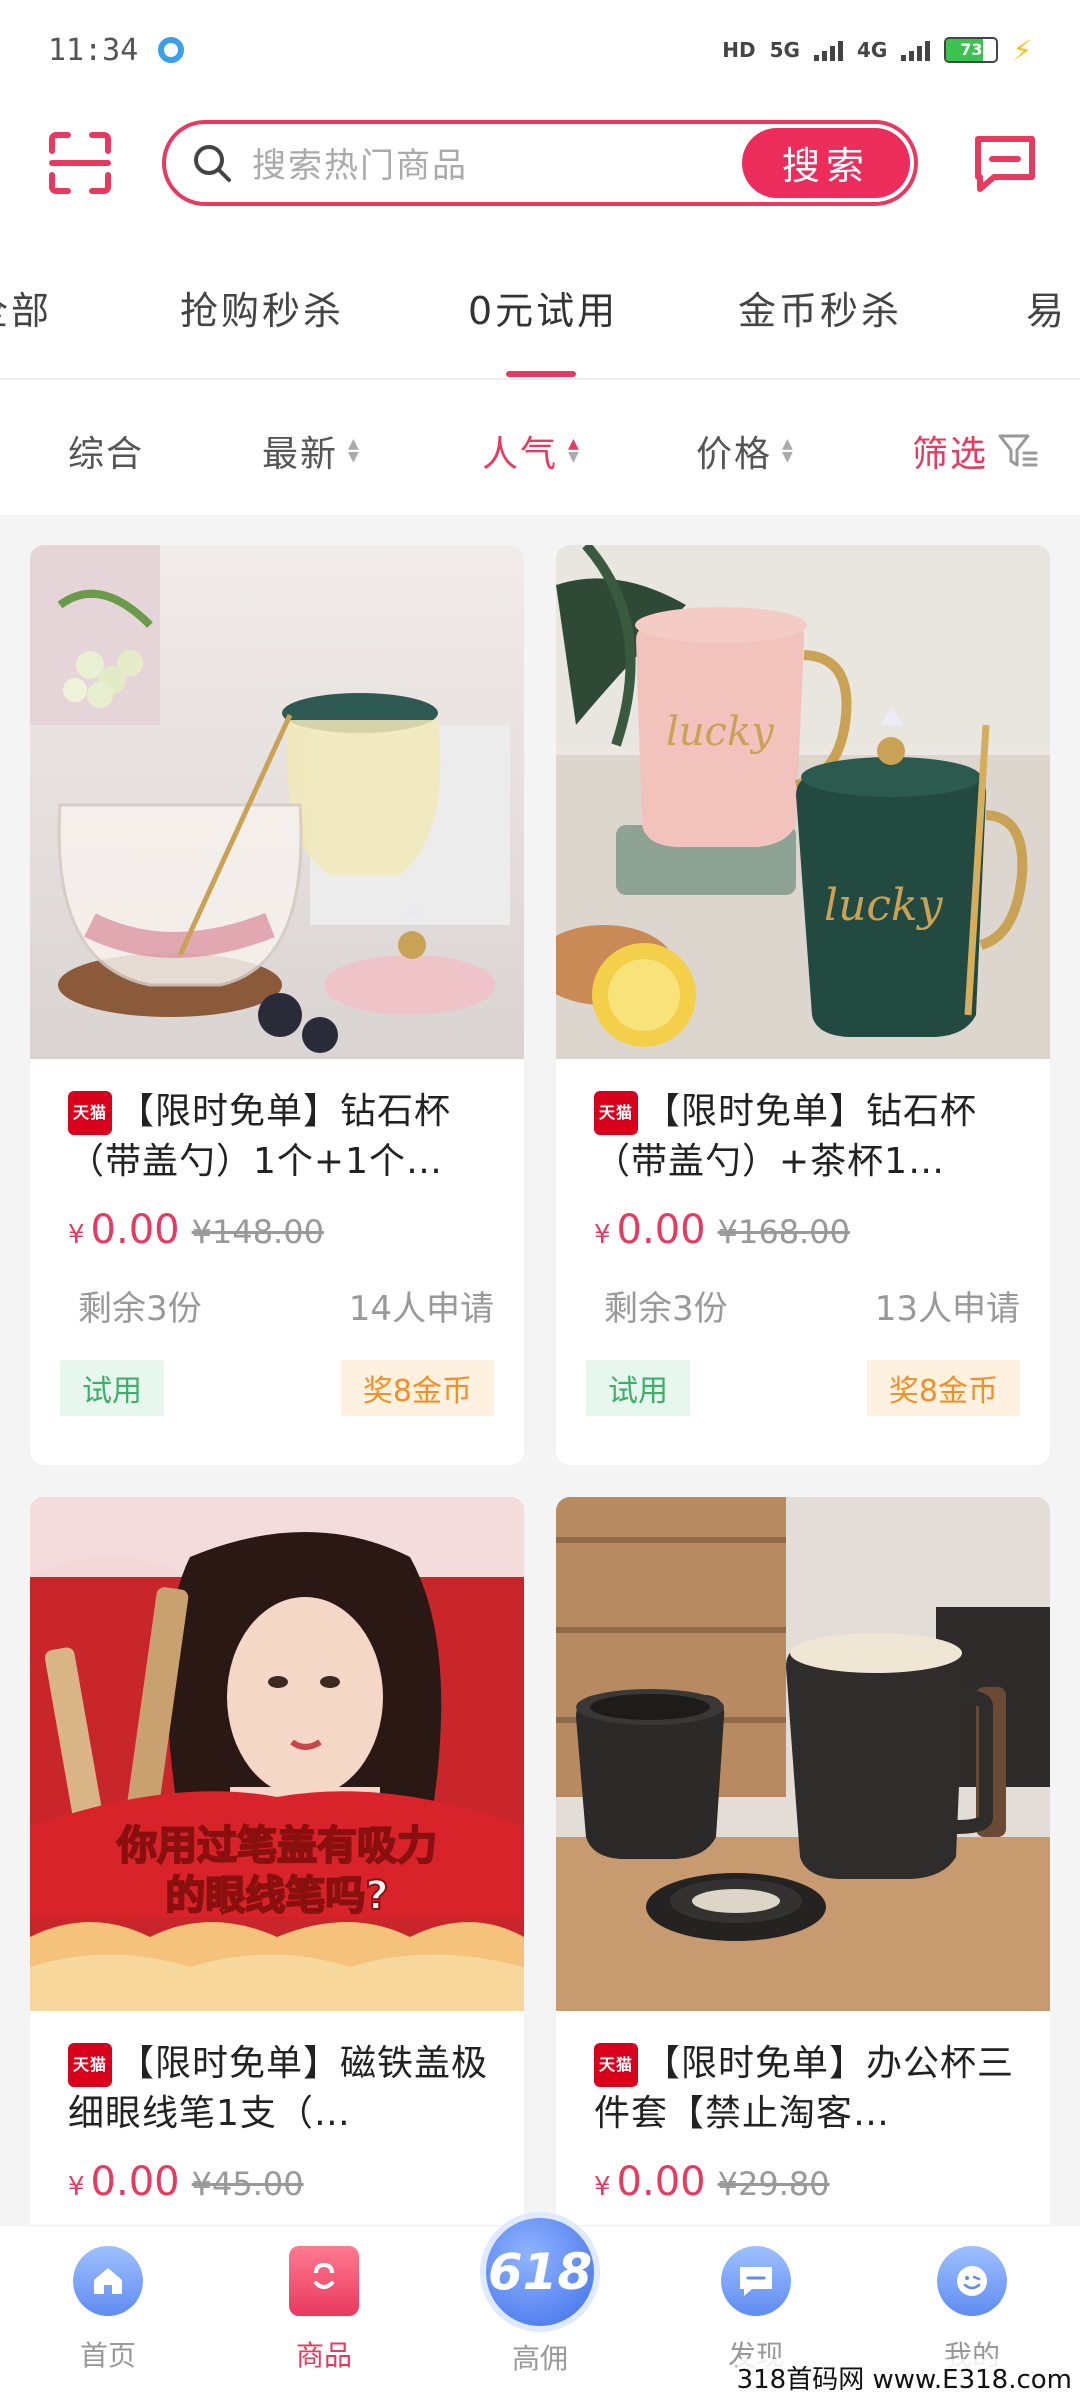 This screenshot has height=2400, width=1080. I want to click on search-bar: 搜索热门商品 搜索, so click(540, 162).